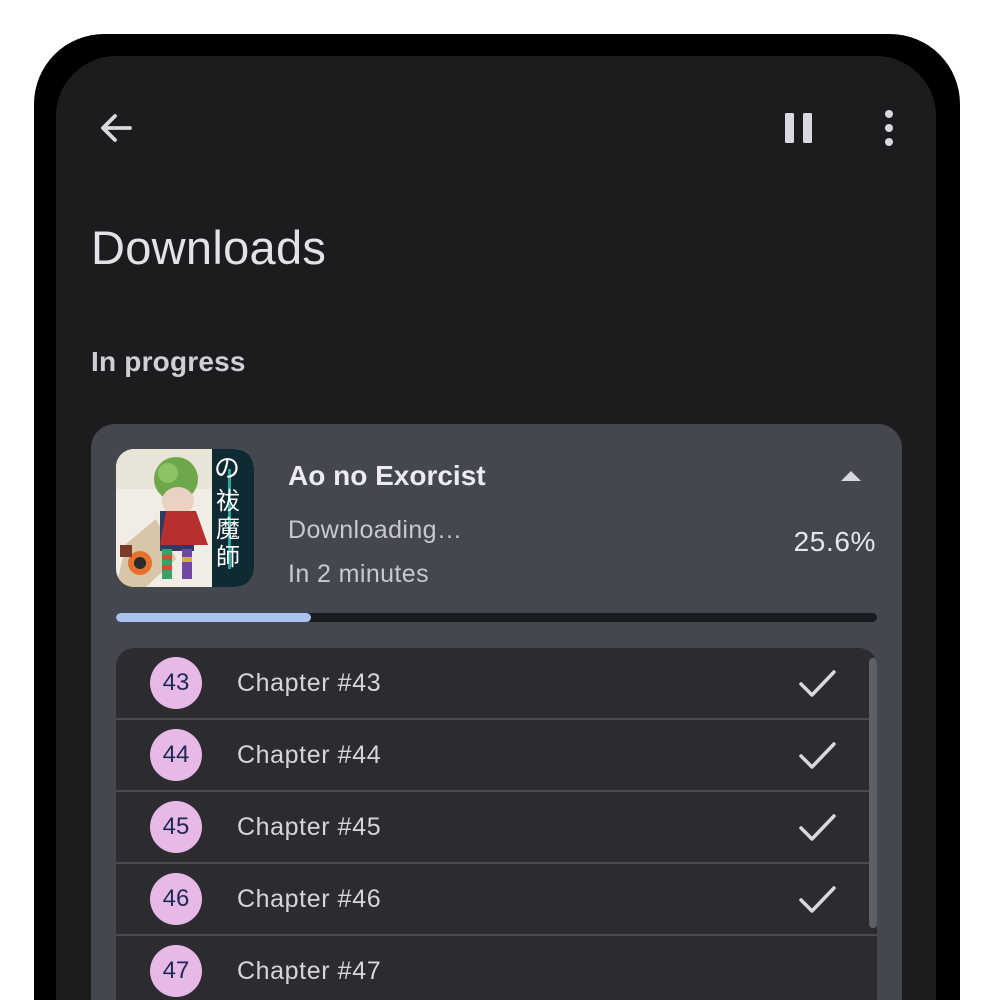 This screenshot has height=1000, width=1000. I want to click on more-options-button, so click(889, 128).